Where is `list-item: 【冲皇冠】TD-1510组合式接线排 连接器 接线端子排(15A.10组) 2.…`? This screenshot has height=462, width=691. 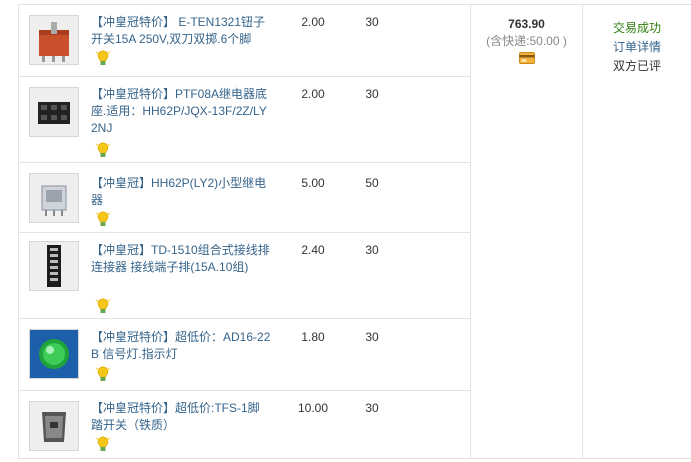
list-item: 【冲皇冠】TD-1510组合式接线排 连接器 接线端子排(15A.10组) 2.… is located at coordinates (244, 276).